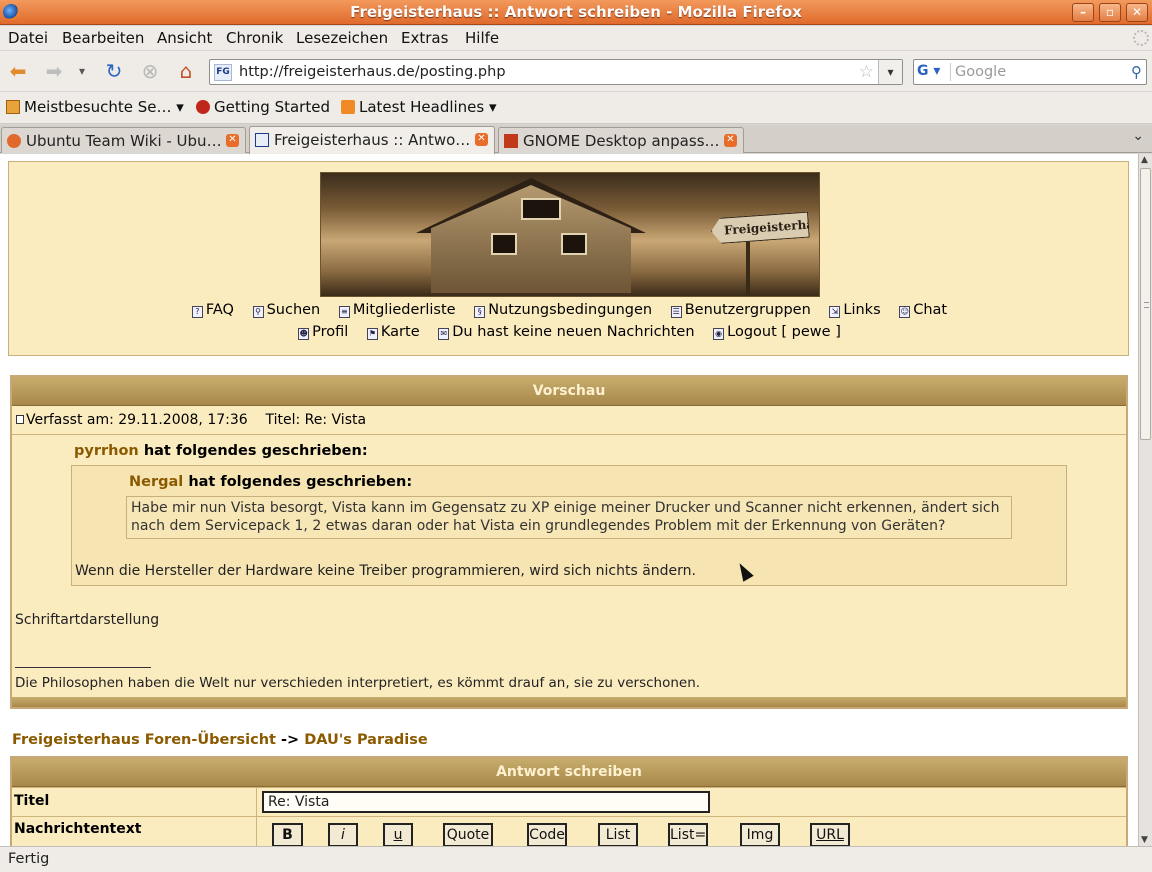 The height and width of the screenshot is (872, 1152). I want to click on menu-ansicht: Ansicht, so click(184, 38).